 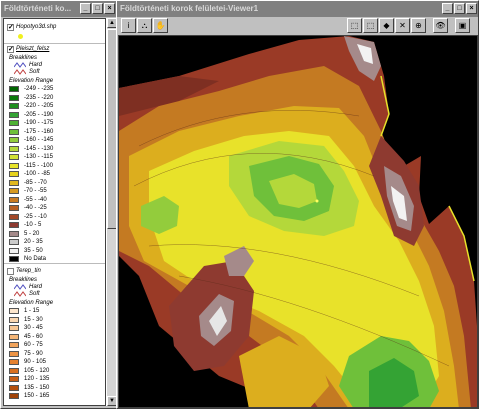 I want to click on legend-class-row: 45 - 60, so click(x=26, y=337).